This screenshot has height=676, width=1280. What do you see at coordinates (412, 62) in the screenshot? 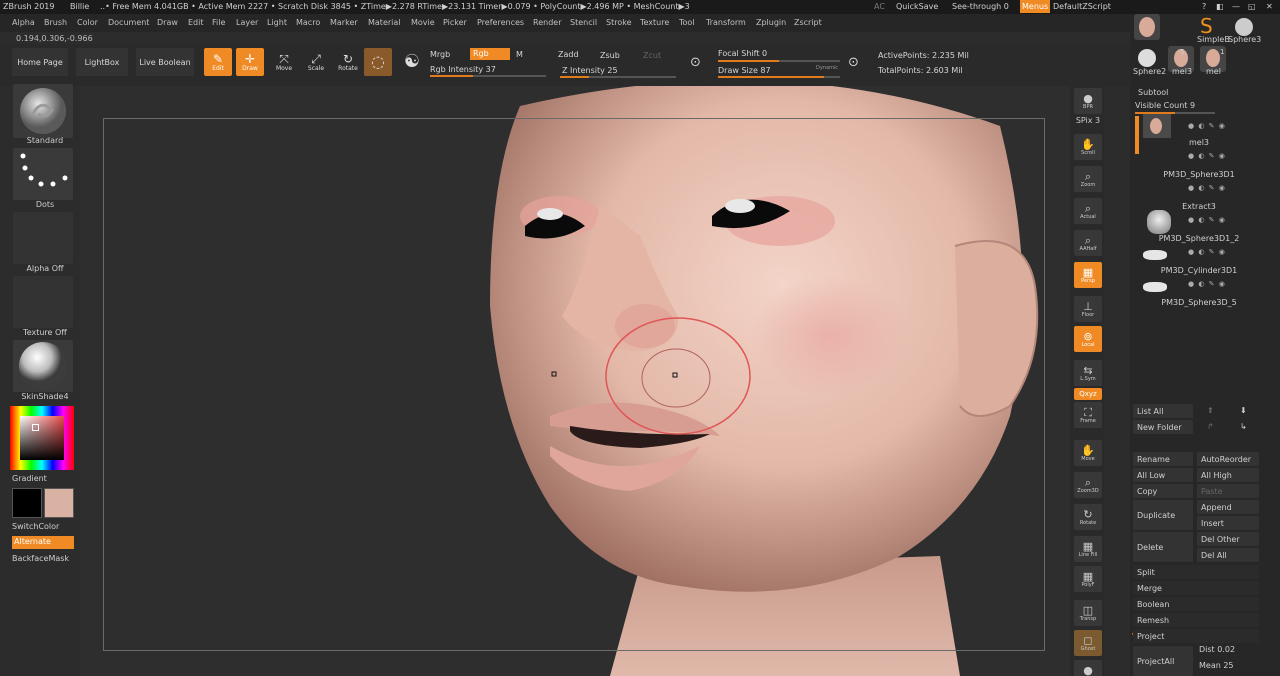
I see `gyro-button: ☯` at bounding box center [412, 62].